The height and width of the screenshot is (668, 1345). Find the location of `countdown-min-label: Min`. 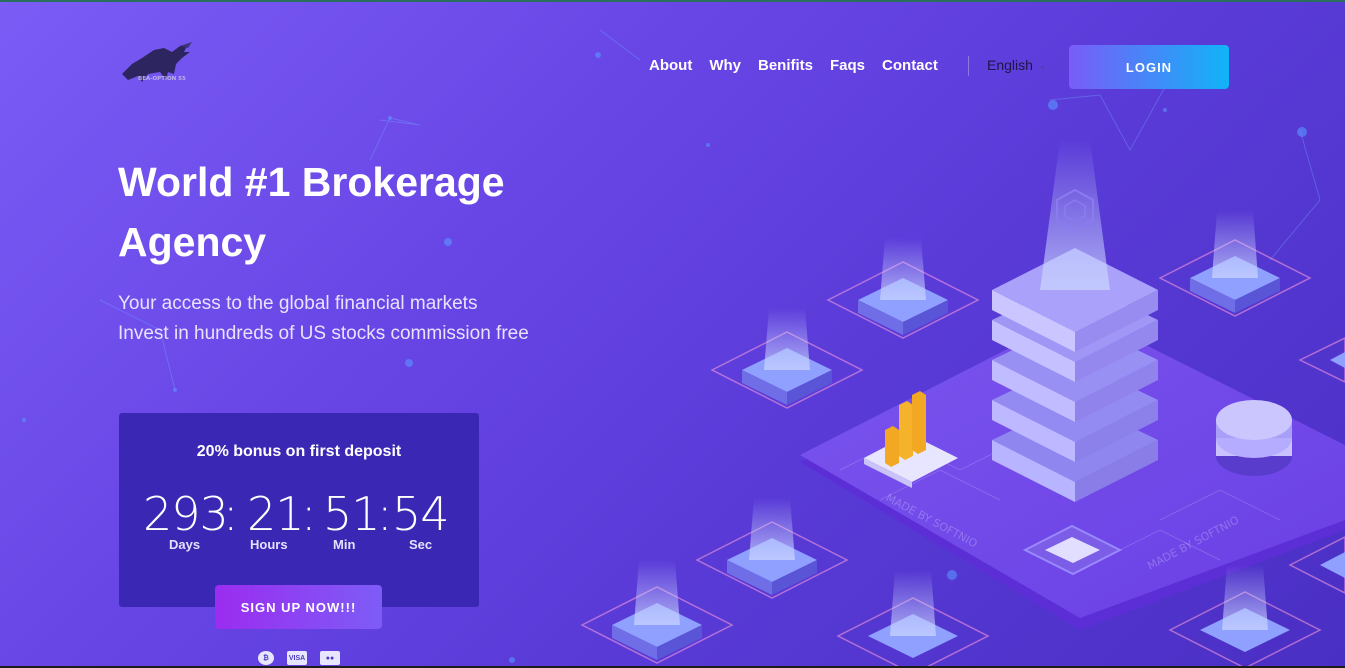

countdown-min-label: Min is located at coordinates (344, 544).